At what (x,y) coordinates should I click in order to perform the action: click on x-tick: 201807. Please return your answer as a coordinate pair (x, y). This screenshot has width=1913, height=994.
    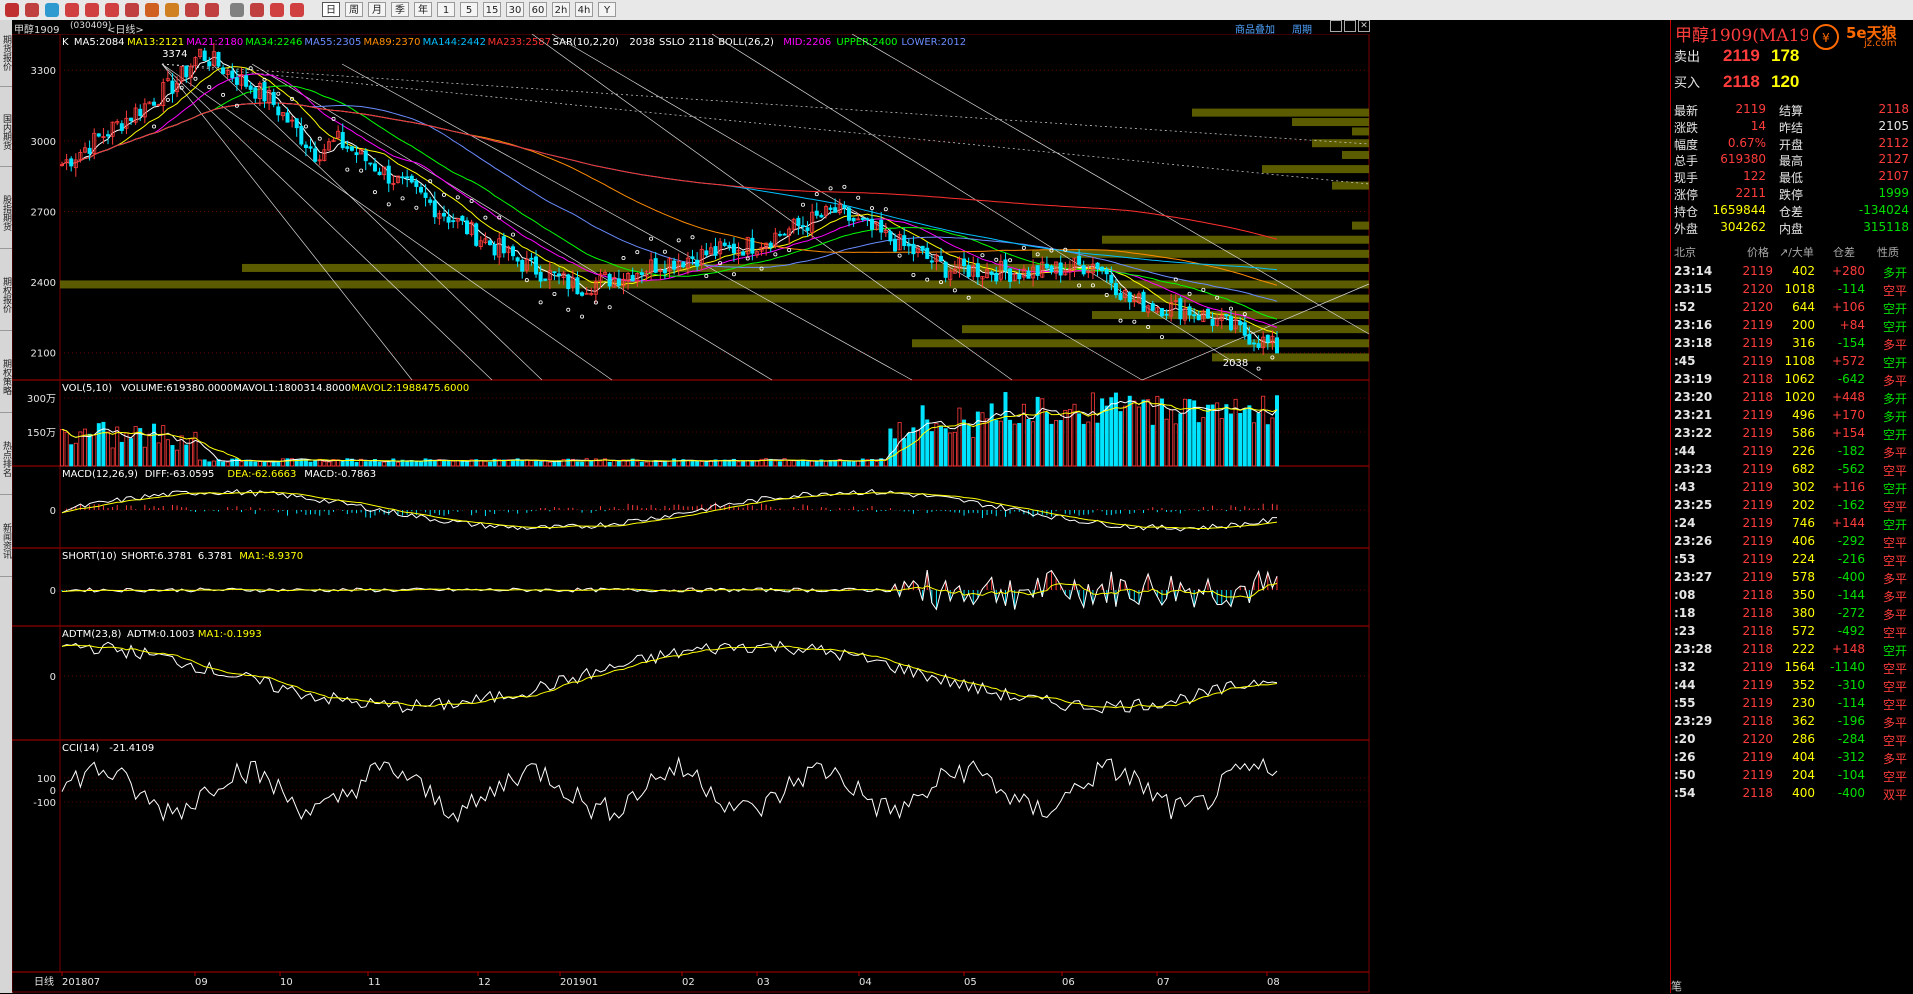
    Looking at the image, I should click on (81, 982).